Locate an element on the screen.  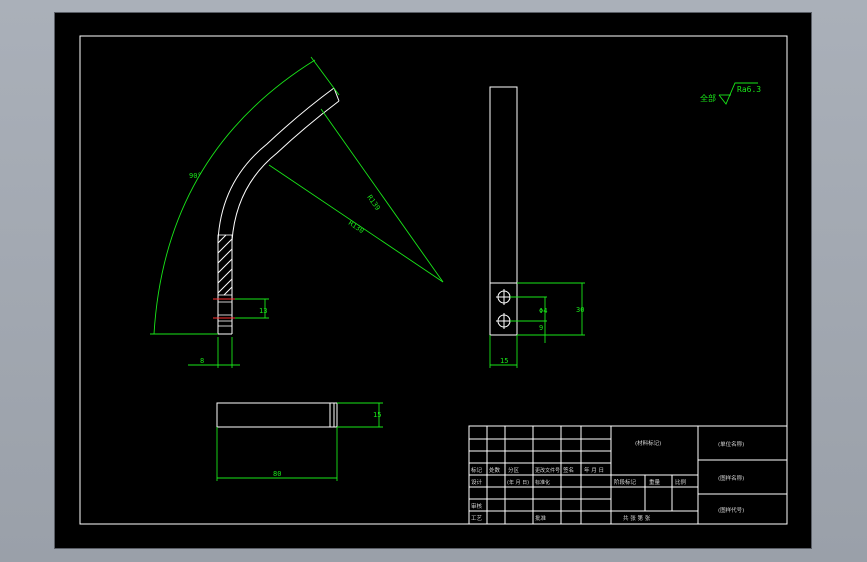
hole-dia-label: Φ4 is located at coordinates (543, 311).